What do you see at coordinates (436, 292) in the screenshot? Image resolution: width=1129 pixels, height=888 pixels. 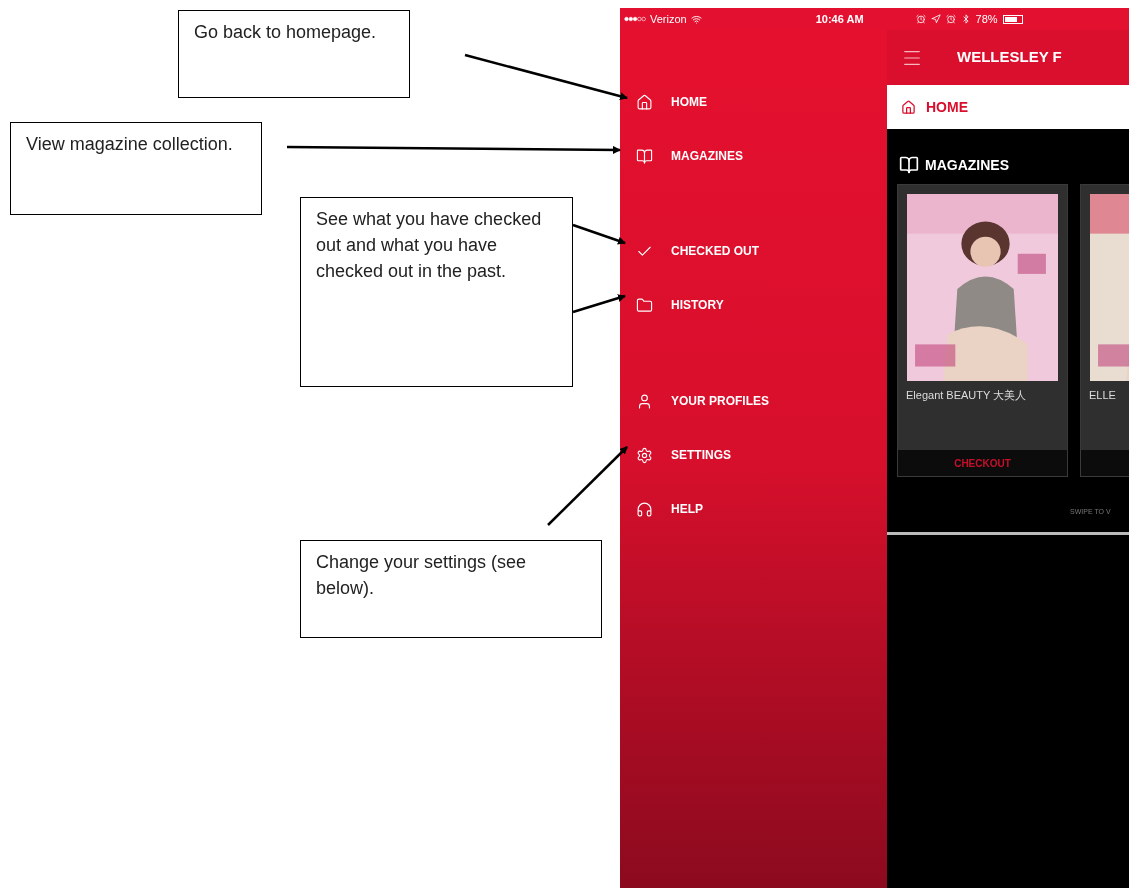 I see `callout-box: See what you have checked out and what you have checked out in the past.` at bounding box center [436, 292].